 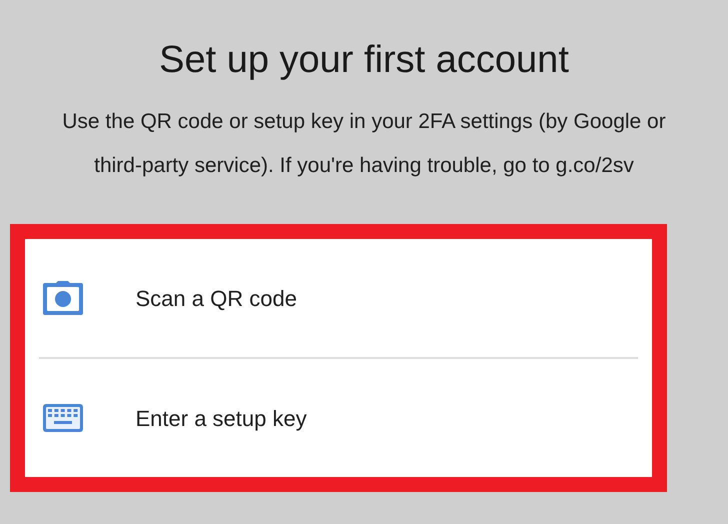 I want to click on camera-icon, so click(x=63, y=298).